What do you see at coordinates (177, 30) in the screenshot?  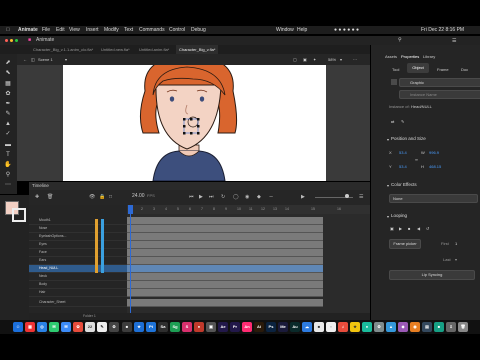 I see `menu-control: Control` at bounding box center [177, 30].